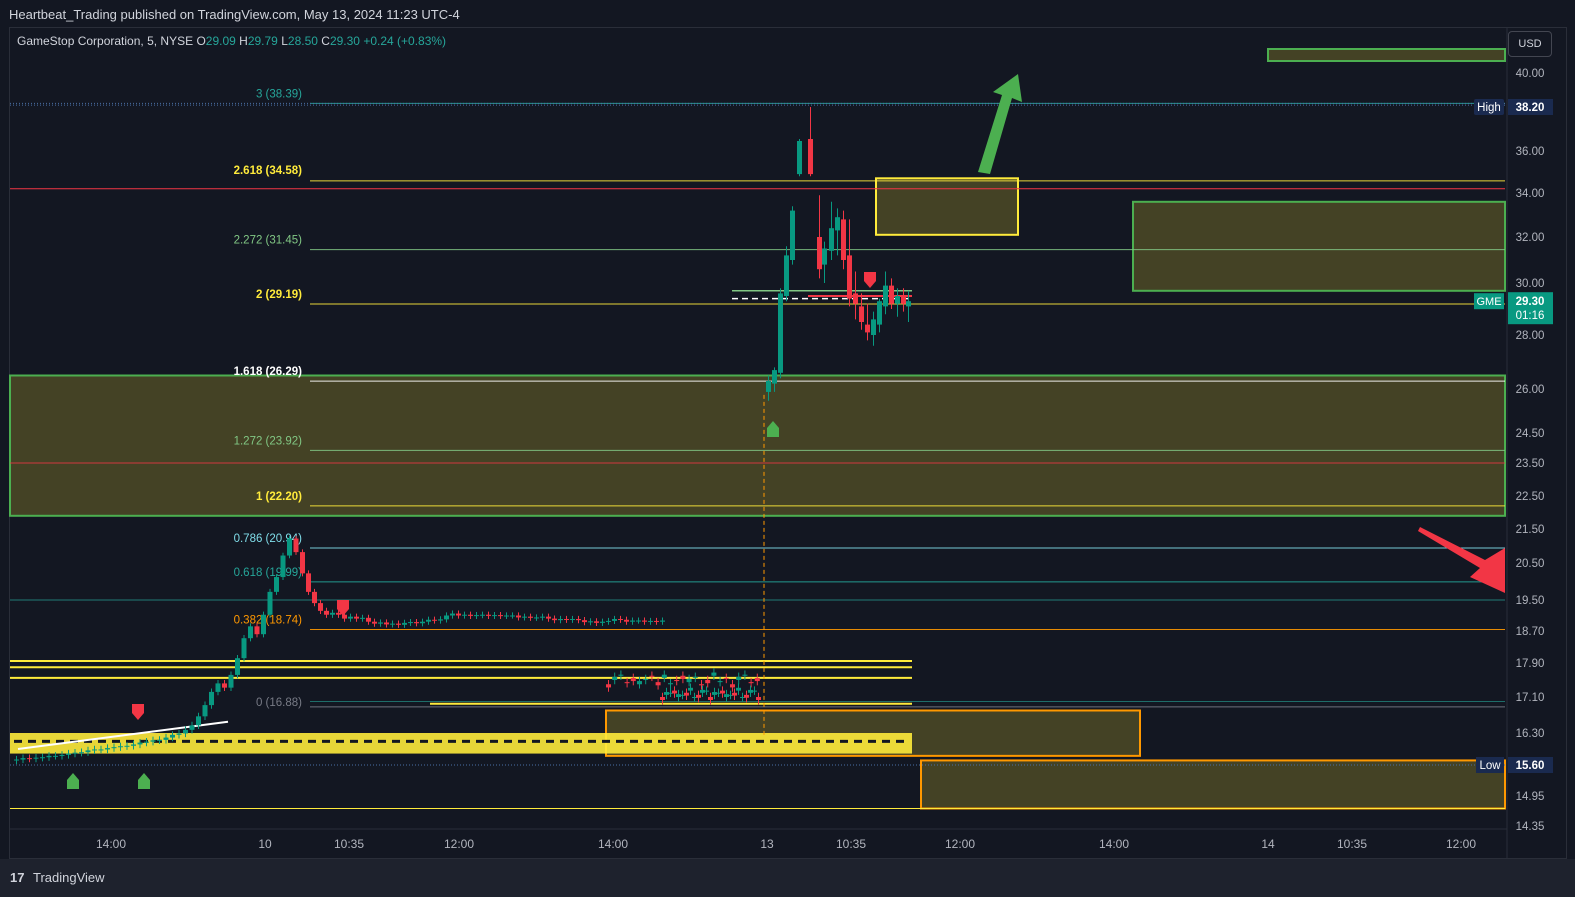 Image resolution: width=1575 pixels, height=897 pixels. I want to click on time-tick-label: 10:35, so click(1352, 844).